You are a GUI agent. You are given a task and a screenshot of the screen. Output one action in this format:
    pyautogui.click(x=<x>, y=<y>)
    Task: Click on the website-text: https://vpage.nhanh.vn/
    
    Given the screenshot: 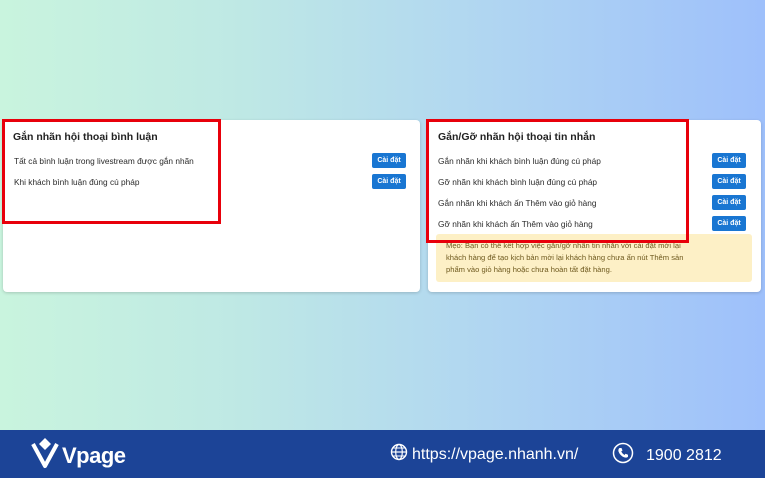 What is the action you would take?
    pyautogui.click(x=495, y=454)
    